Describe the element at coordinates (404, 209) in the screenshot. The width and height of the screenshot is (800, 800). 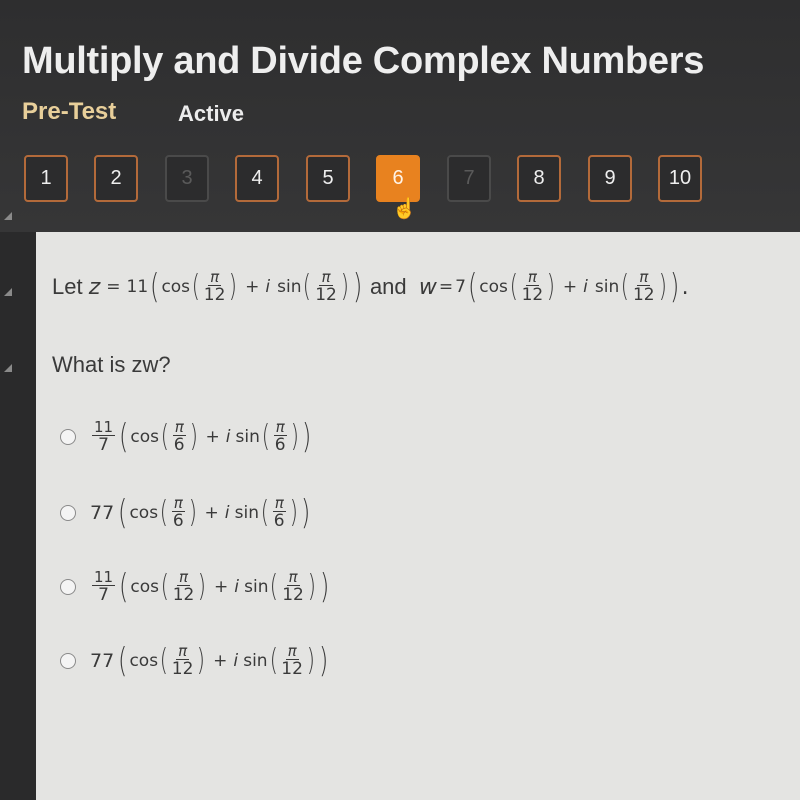
I see `hand-pointer-icon: ☝` at that location.